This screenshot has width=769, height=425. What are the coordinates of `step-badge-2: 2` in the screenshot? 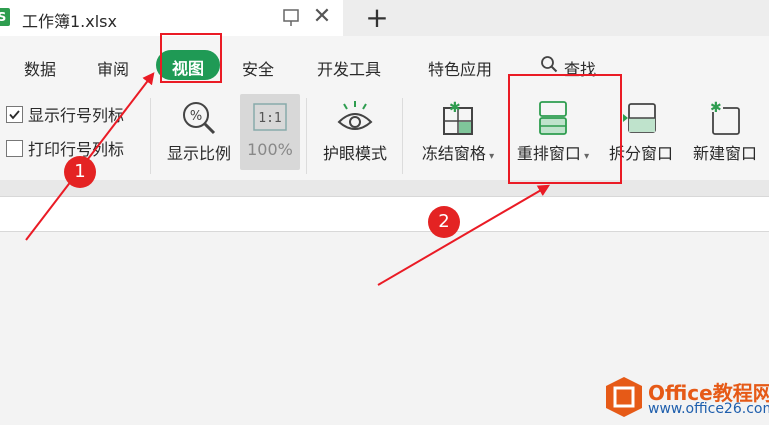 It's located at (444, 222).